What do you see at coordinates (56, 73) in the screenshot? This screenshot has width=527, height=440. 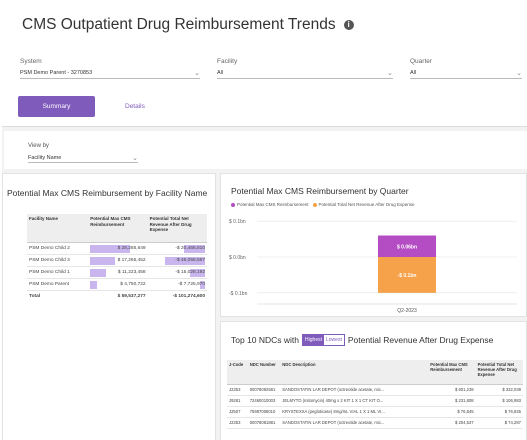 I see `system-select-value: PSM Demo Parent - 3270853` at bounding box center [56, 73].